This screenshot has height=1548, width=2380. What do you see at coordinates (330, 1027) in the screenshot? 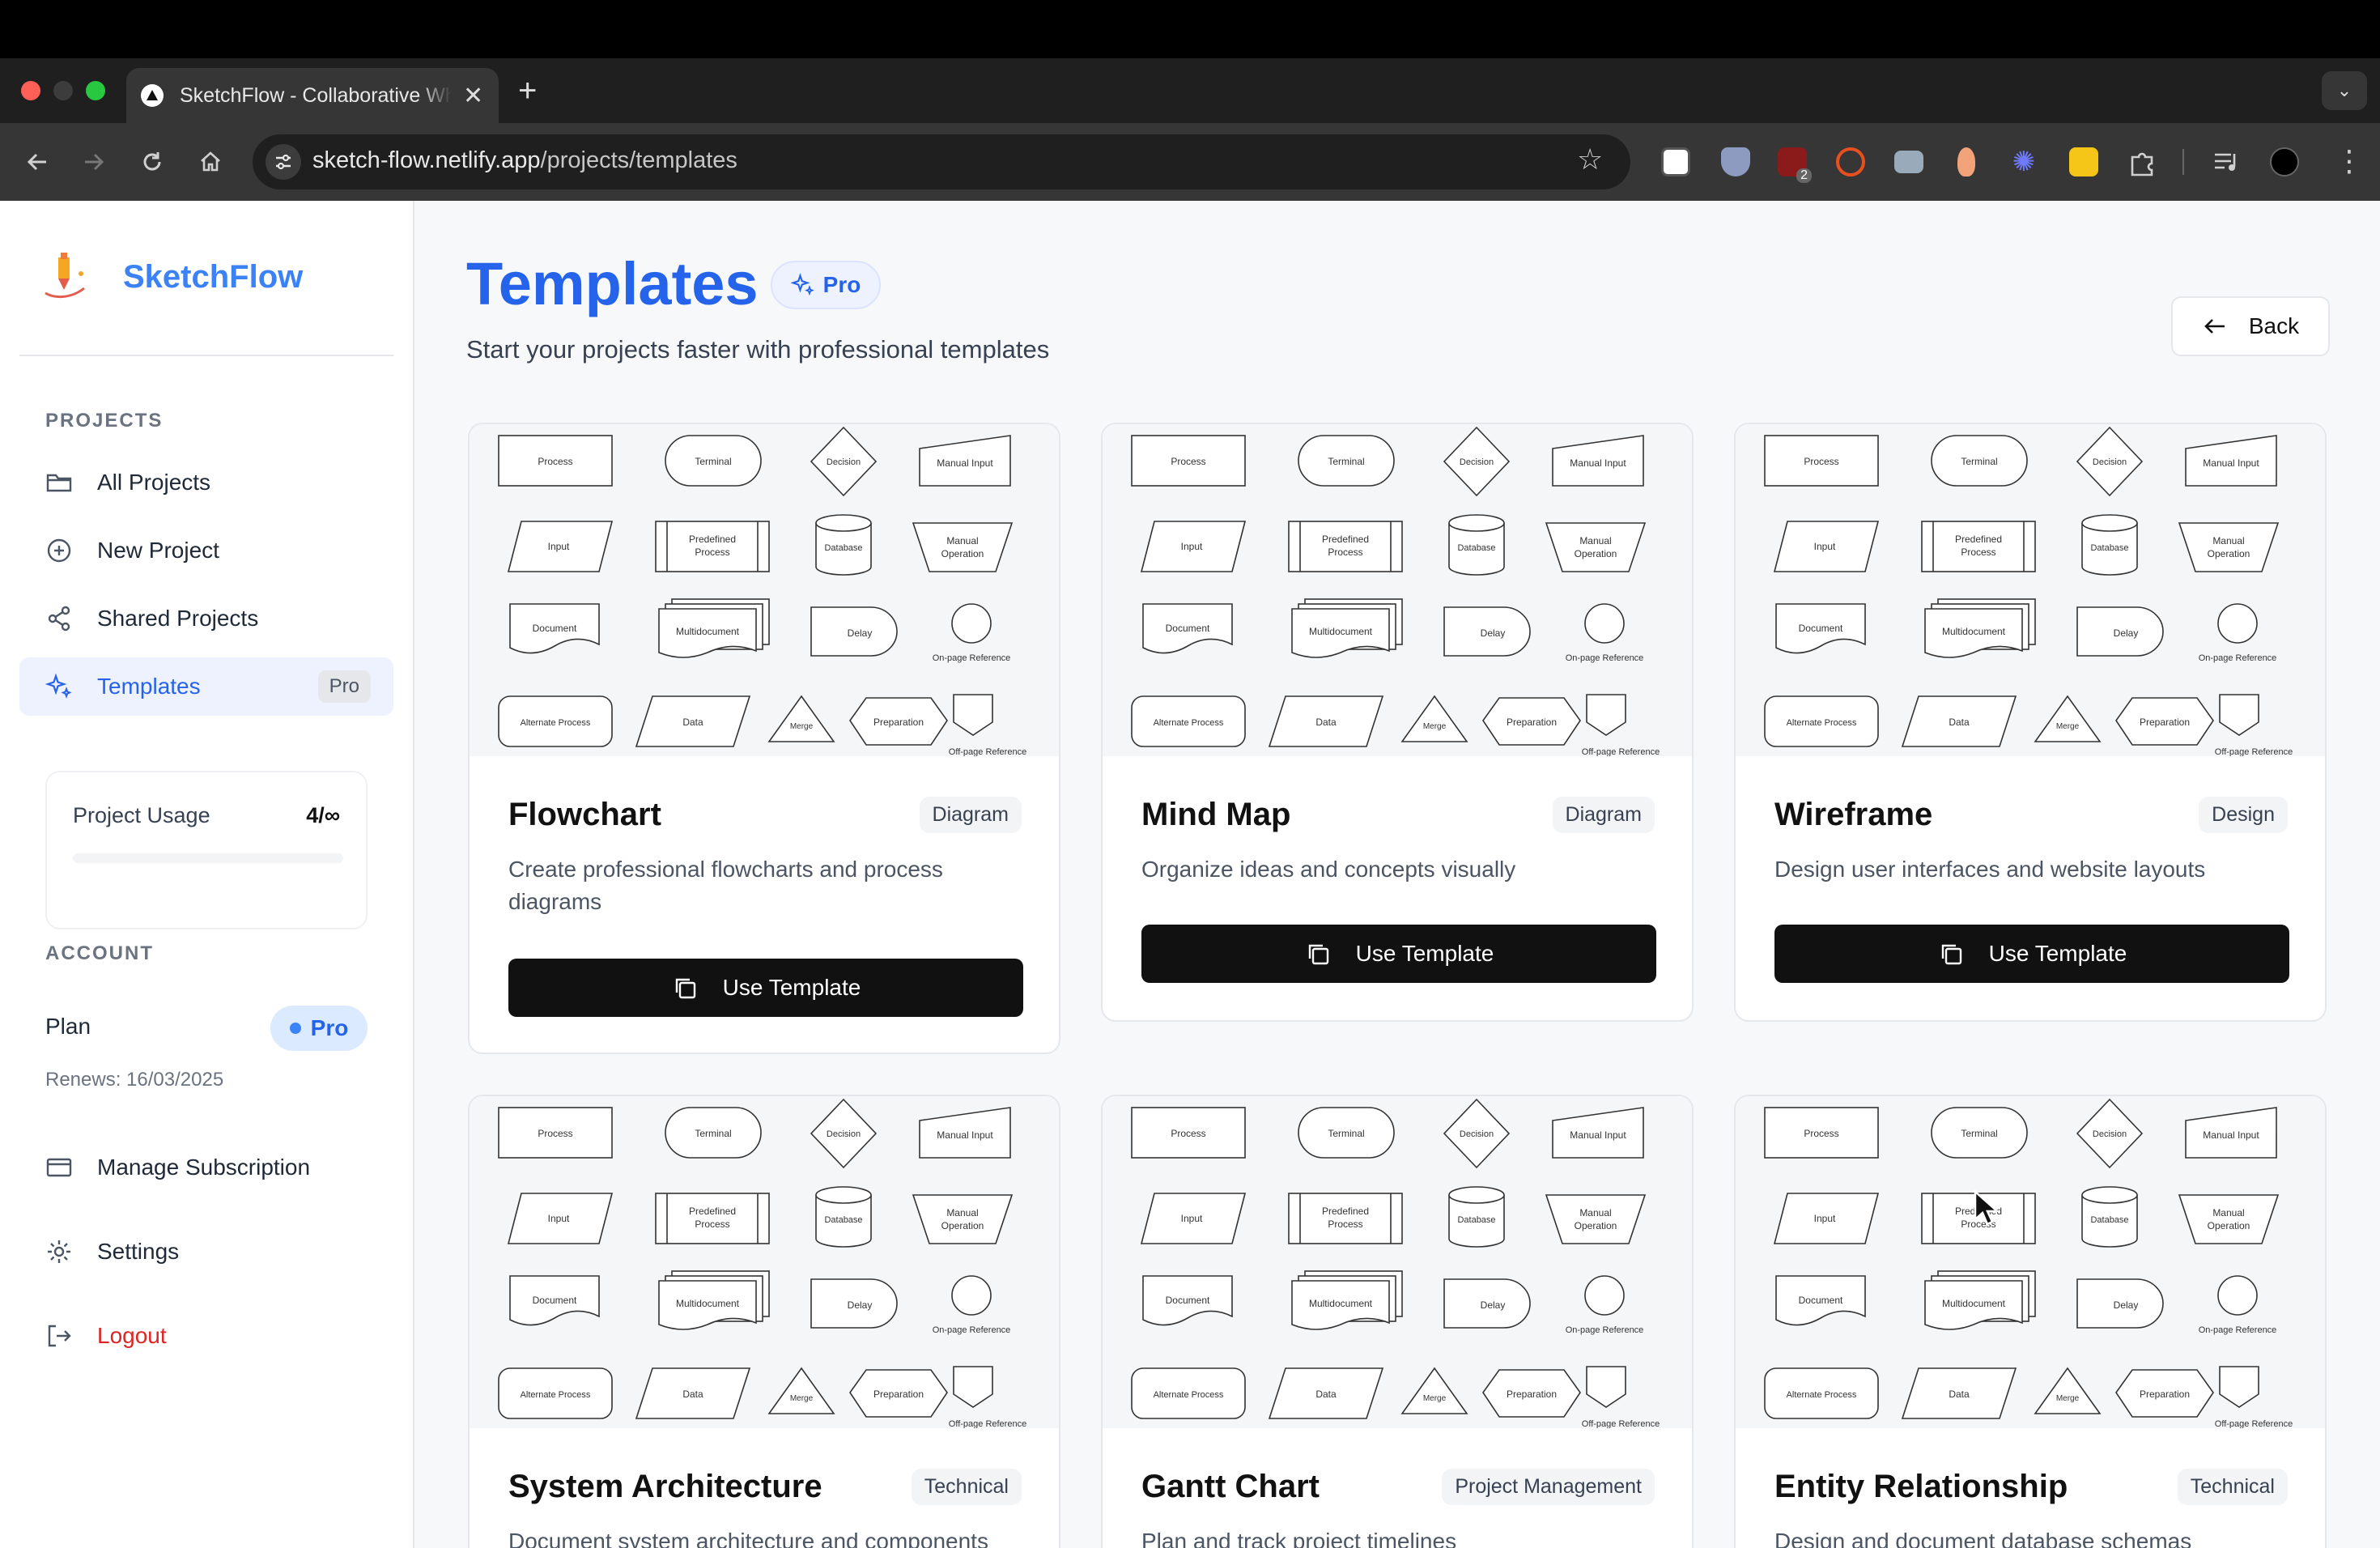
I see `plan-badge-label: Pro` at bounding box center [330, 1027].